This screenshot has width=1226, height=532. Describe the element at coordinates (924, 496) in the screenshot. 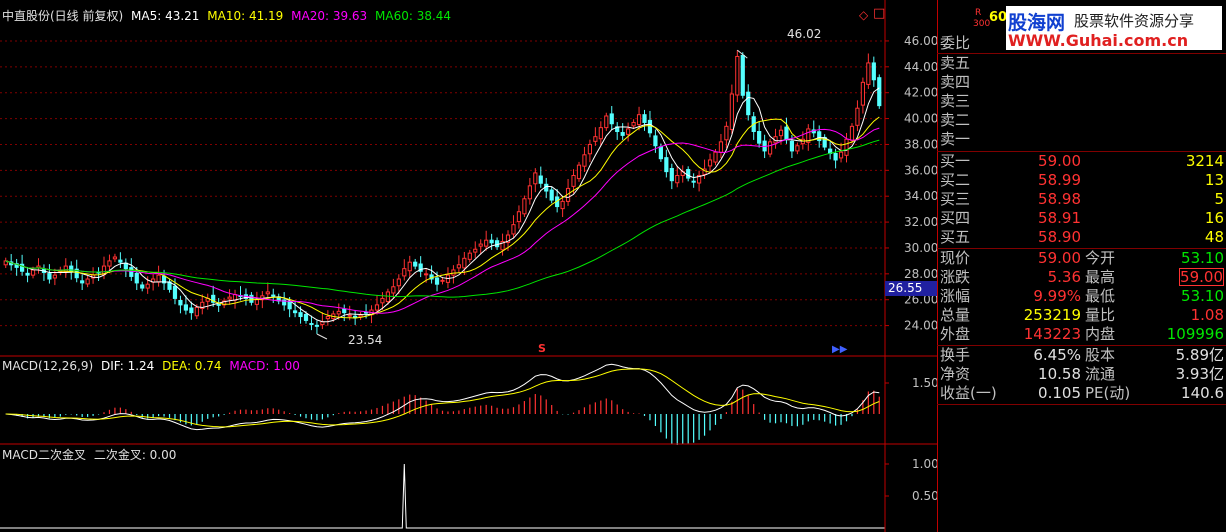

I see `cross-tick-label: 0.50` at that location.